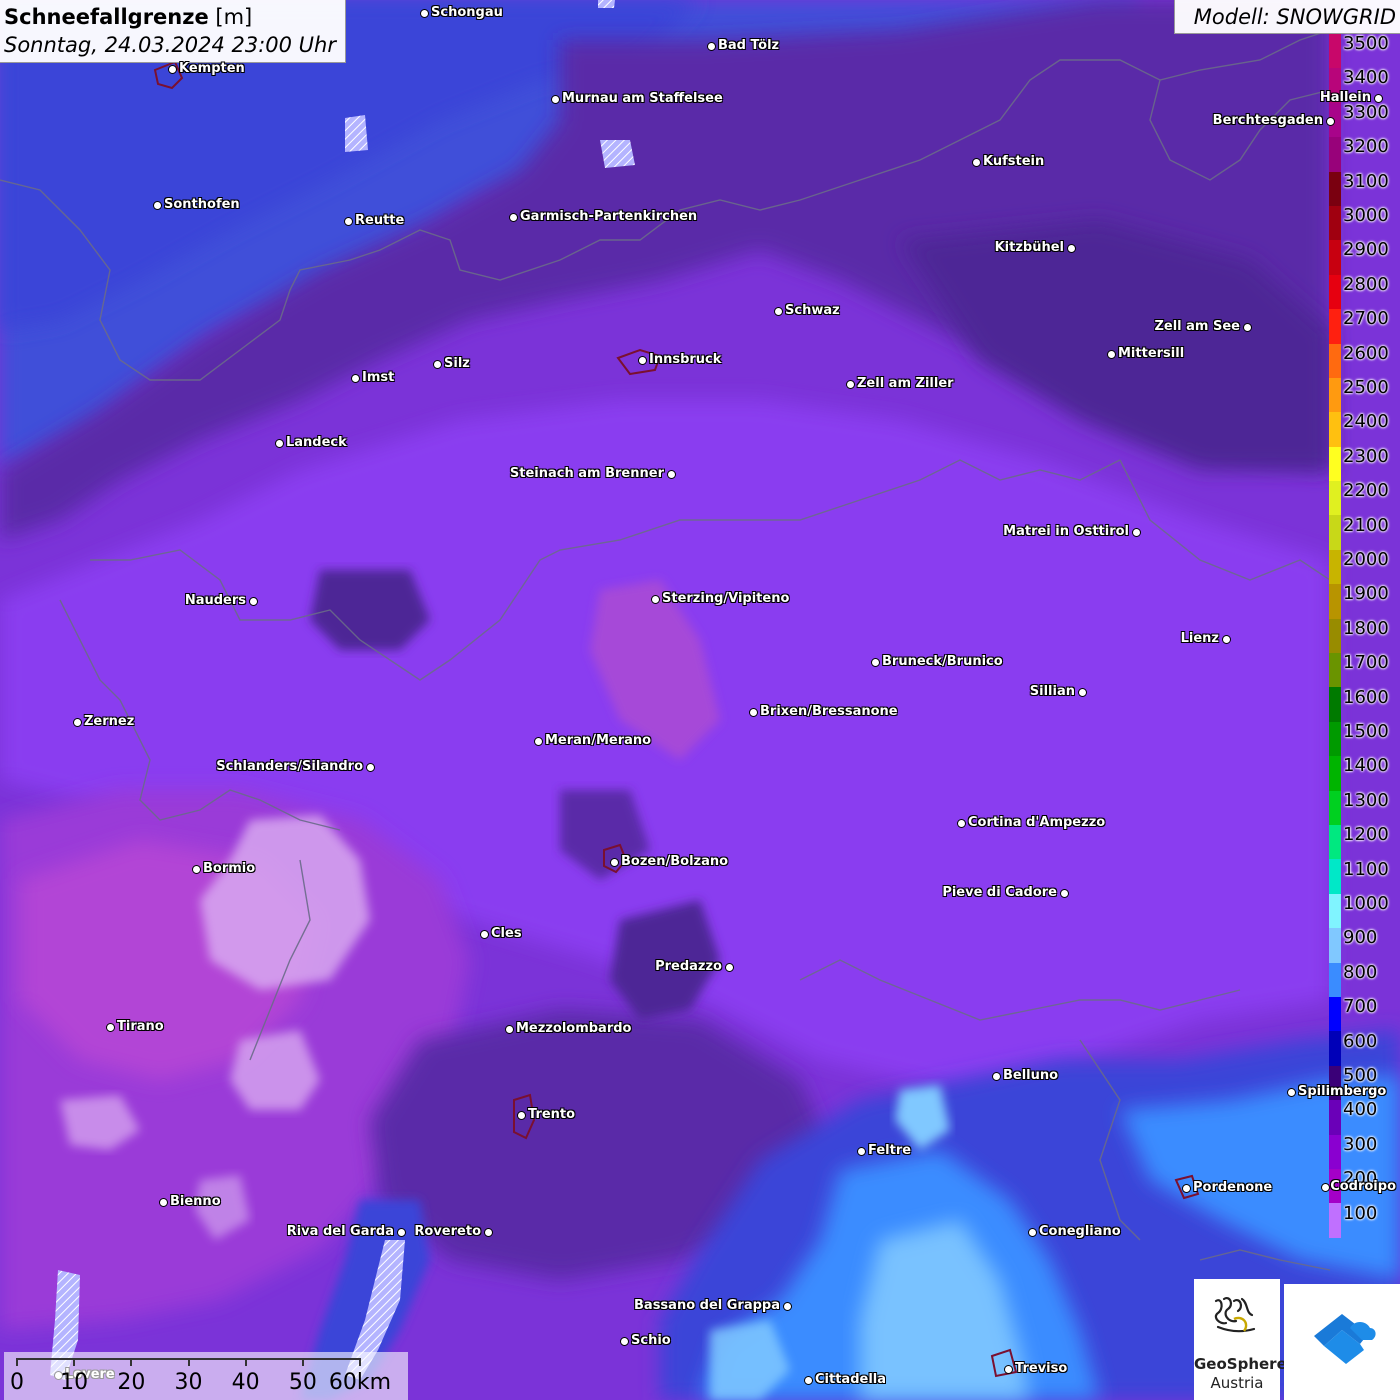  I want to click on city-label: Bormio, so click(229, 868).